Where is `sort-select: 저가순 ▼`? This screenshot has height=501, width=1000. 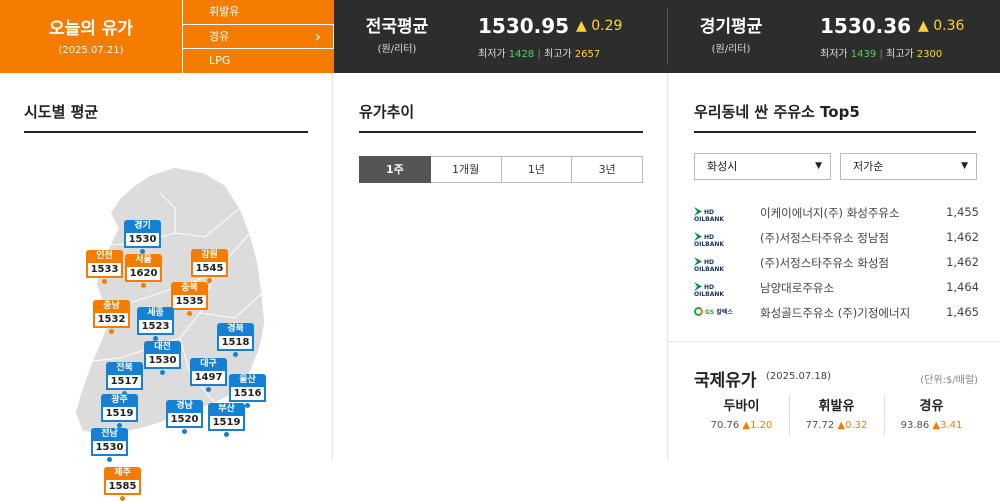 sort-select: 저가순 ▼ is located at coordinates (908, 166).